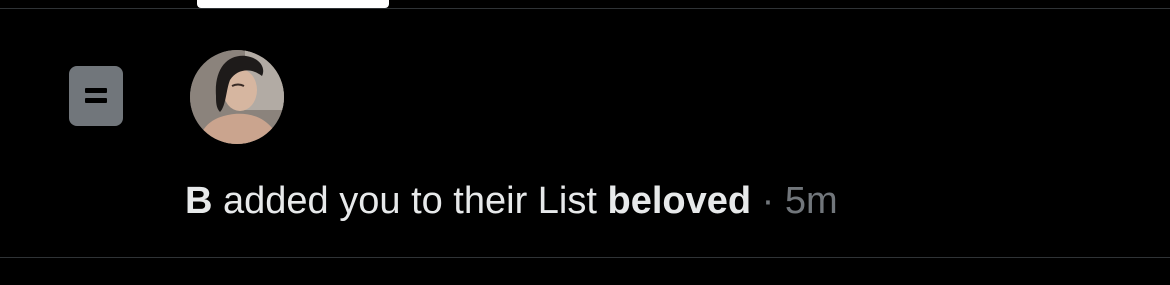 This screenshot has height=285, width=1170. I want to click on timestamp: 5m, so click(811, 201).